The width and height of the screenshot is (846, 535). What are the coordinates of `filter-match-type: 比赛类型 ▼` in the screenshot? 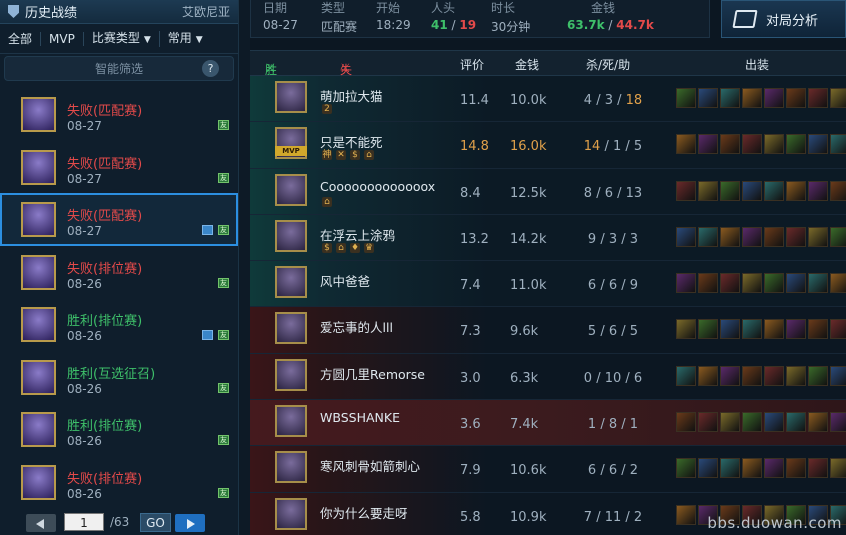 It's located at (122, 38).